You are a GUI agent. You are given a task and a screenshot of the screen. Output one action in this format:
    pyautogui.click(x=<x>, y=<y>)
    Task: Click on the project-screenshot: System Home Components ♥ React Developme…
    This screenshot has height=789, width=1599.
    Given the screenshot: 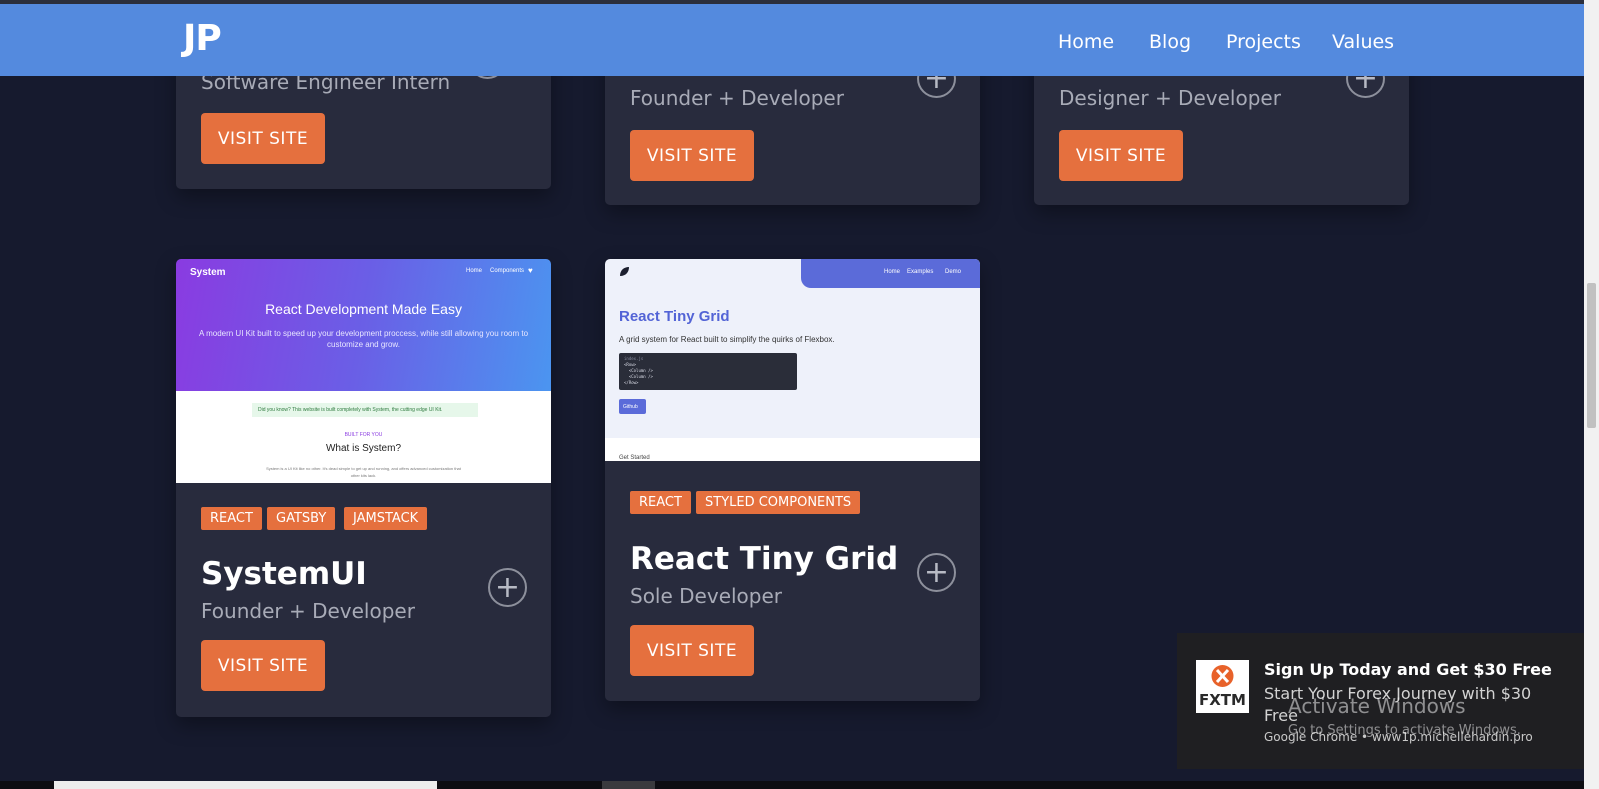 What is the action you would take?
    pyautogui.click(x=363, y=371)
    